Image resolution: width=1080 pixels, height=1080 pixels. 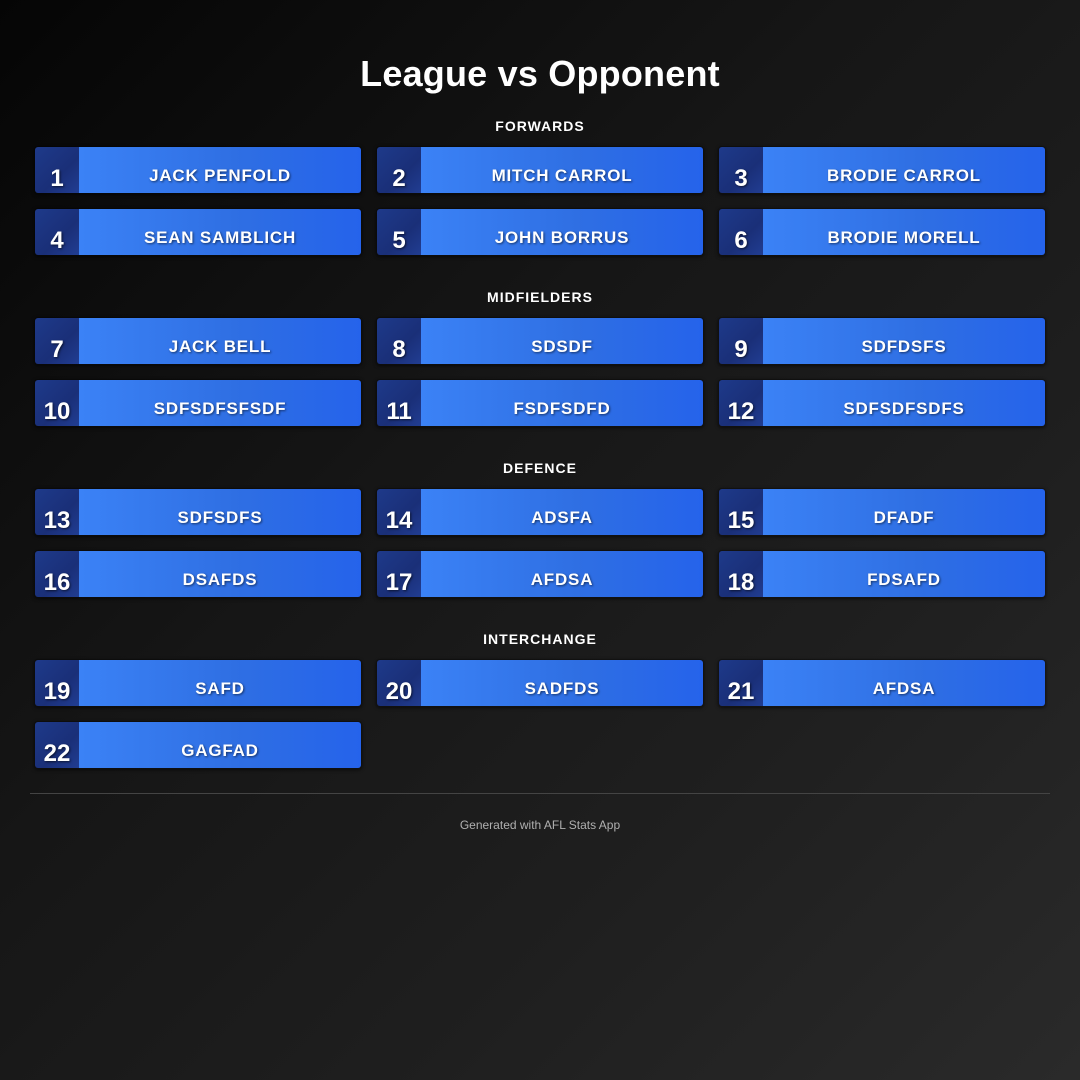 I want to click on player-number: 2, so click(x=399, y=170).